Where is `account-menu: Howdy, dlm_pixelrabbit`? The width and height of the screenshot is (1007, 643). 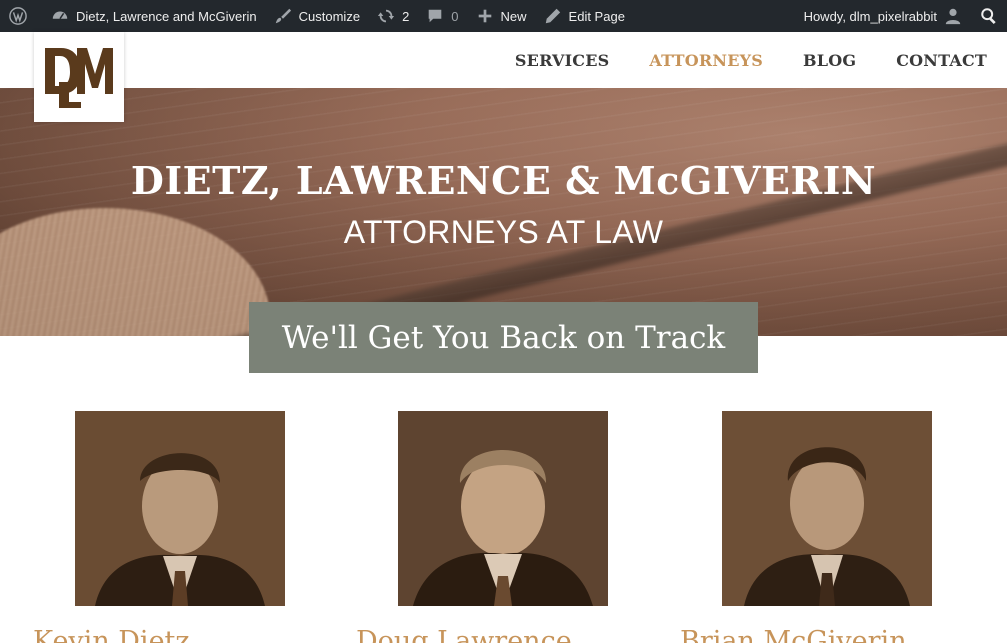
account-menu: Howdy, dlm_pixelrabbit is located at coordinates (883, 16).